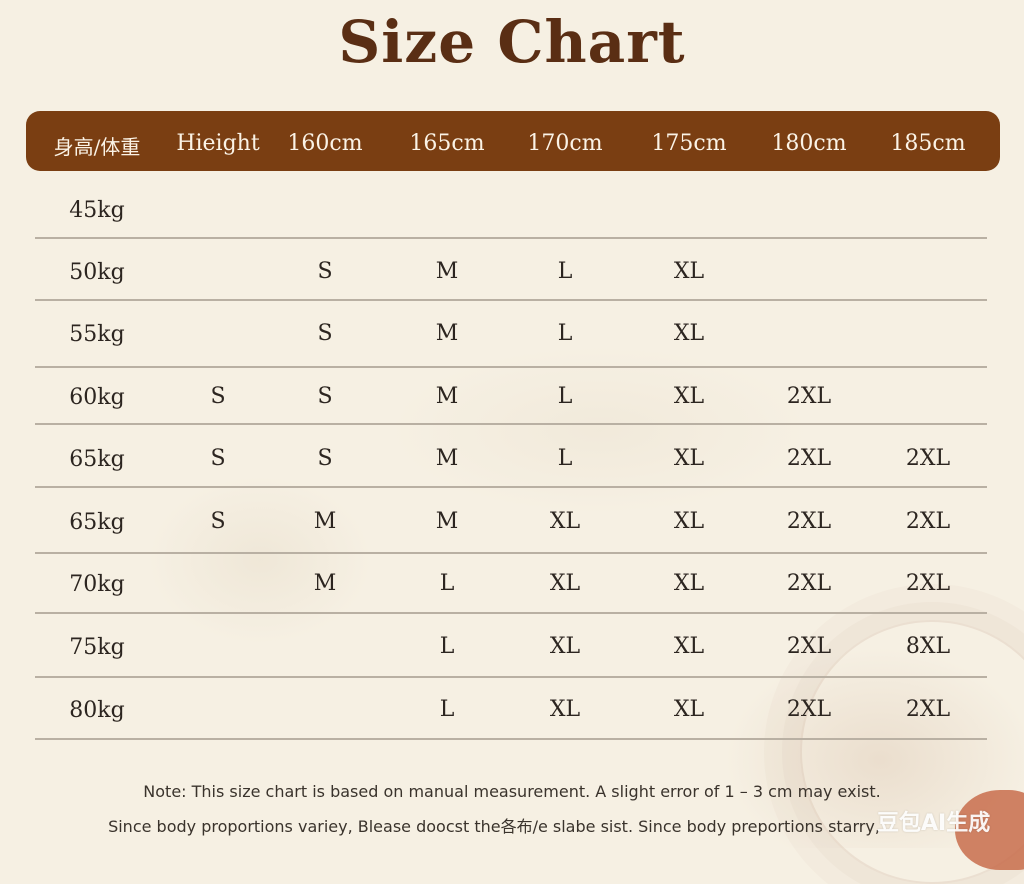 Image resolution: width=1024 pixels, height=884 pixels. I want to click on header-175cm: 175cm, so click(689, 143).